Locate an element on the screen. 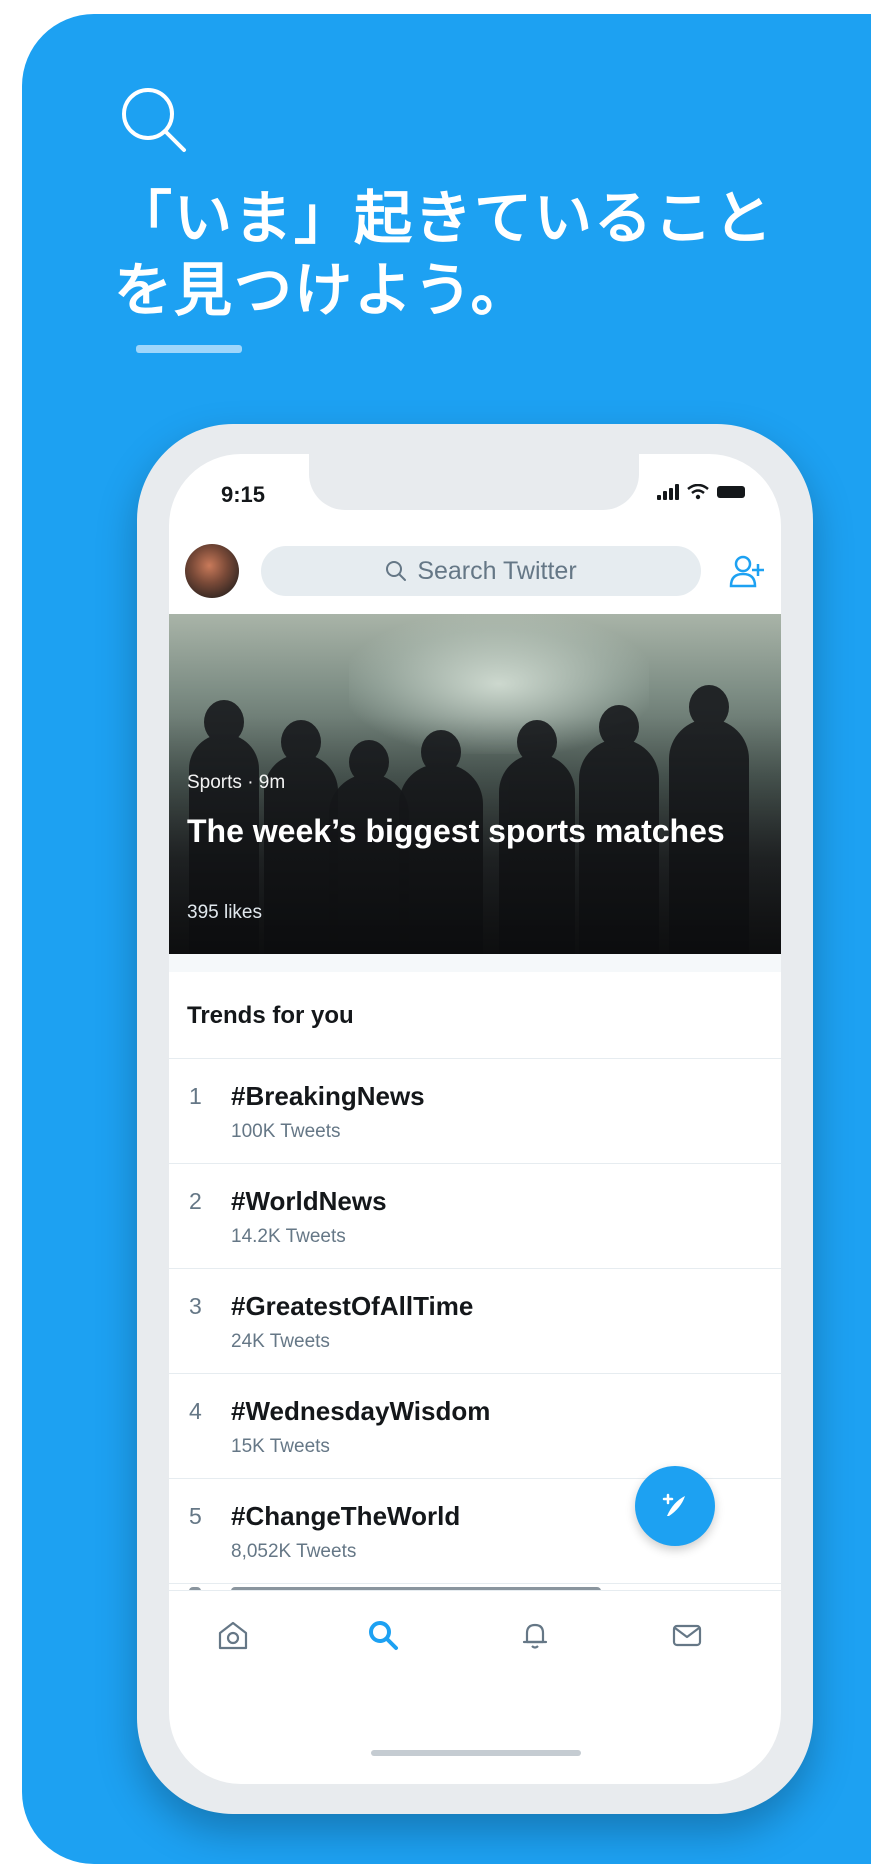 The height and width of the screenshot is (1874, 871). trend-rank: 4 is located at coordinates (195, 1411).